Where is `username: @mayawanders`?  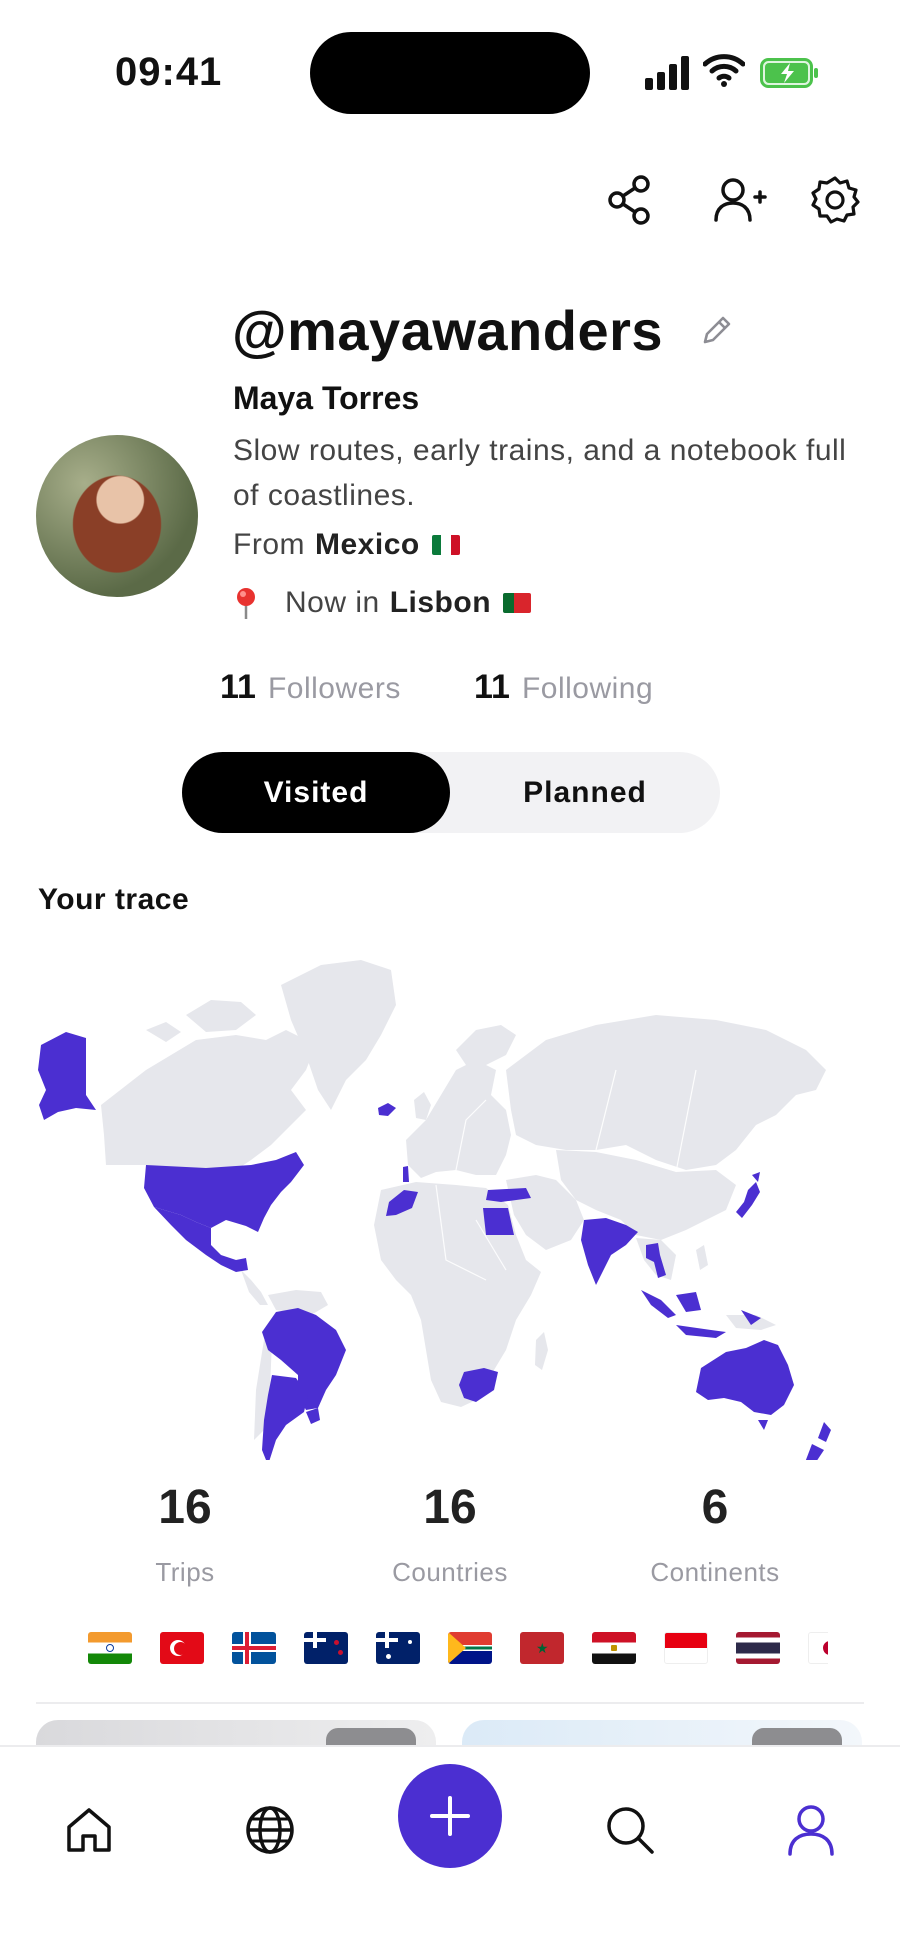
username: @mayawanders is located at coordinates (448, 330).